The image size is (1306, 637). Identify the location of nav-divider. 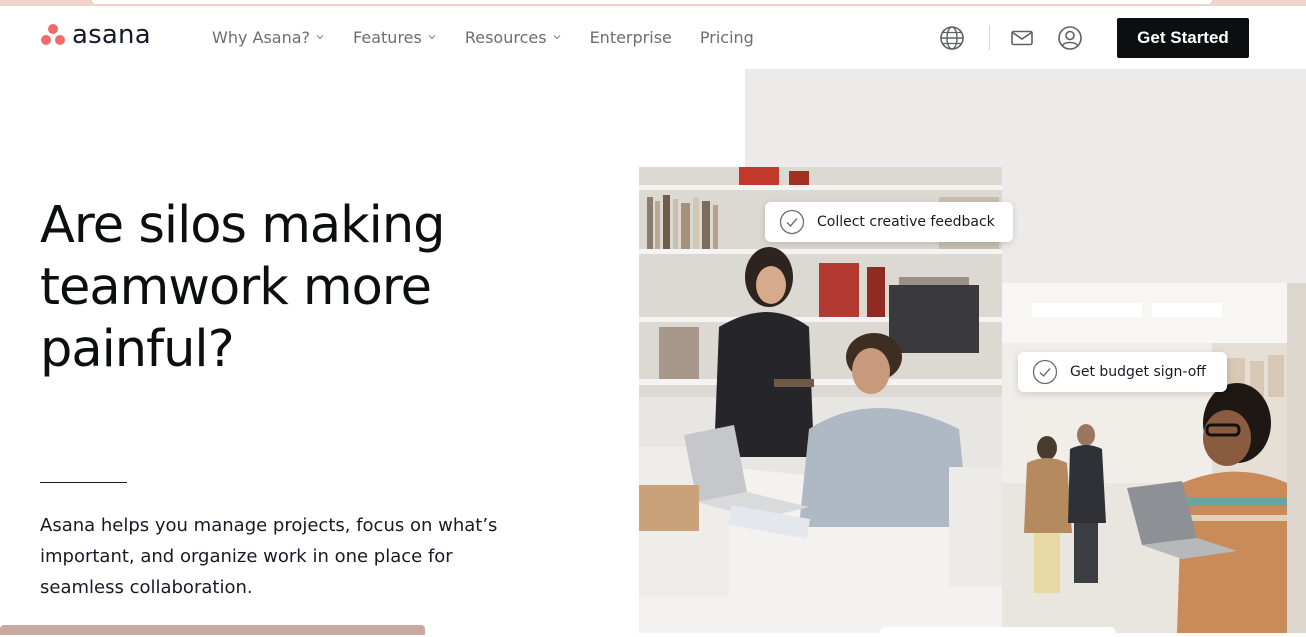
(989, 38).